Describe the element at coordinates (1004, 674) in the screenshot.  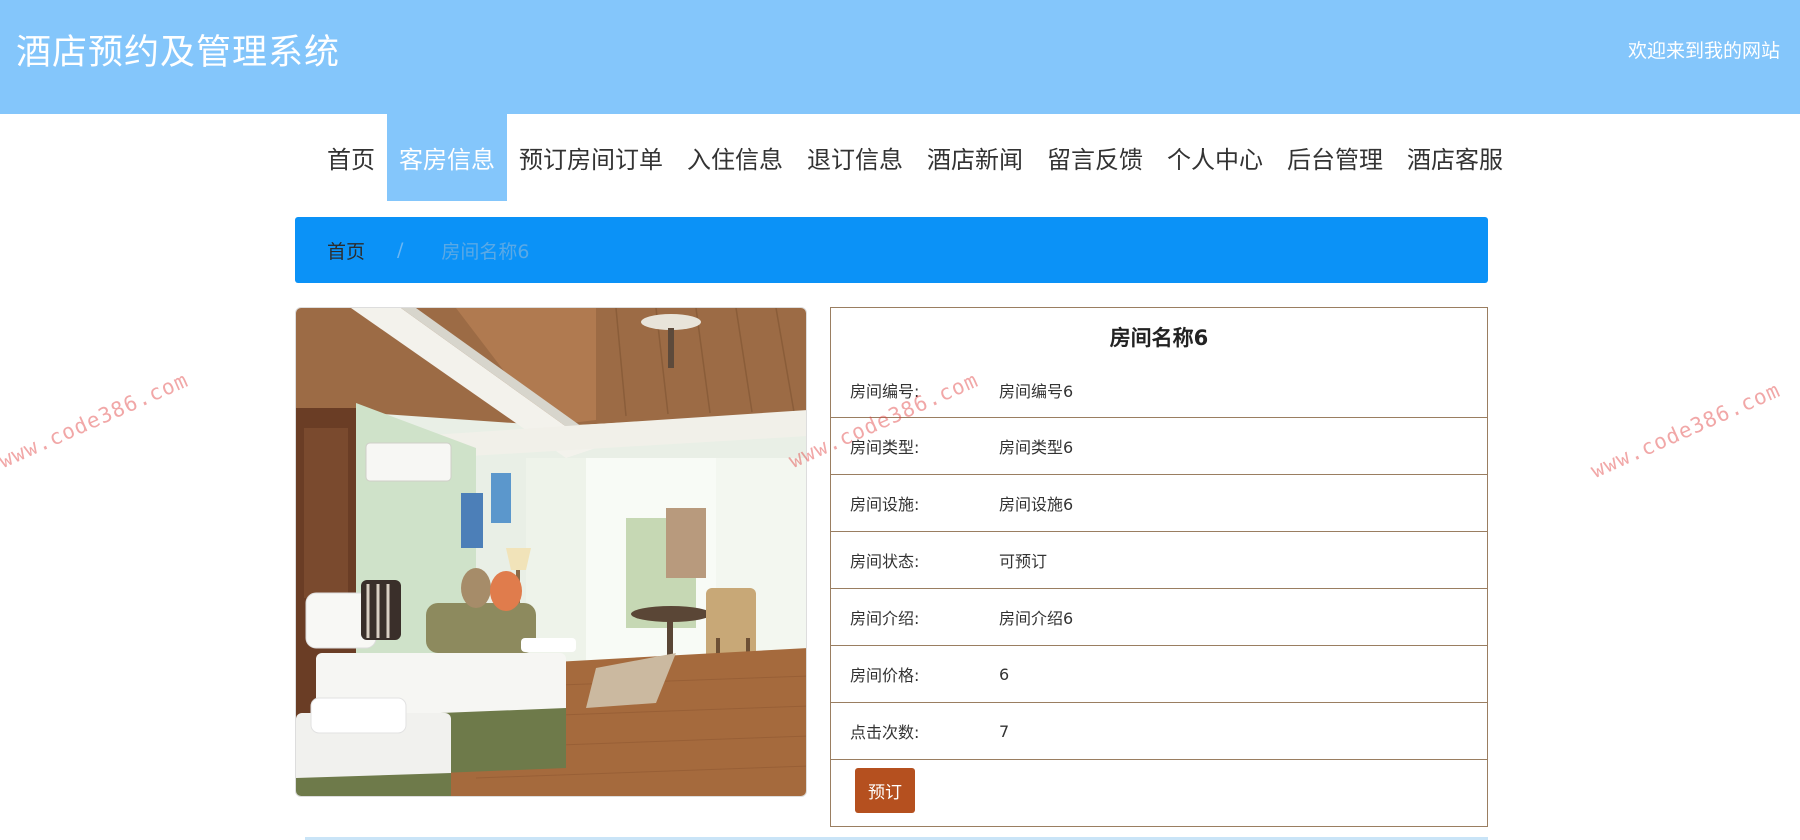
I see `row-value: 6` at that location.